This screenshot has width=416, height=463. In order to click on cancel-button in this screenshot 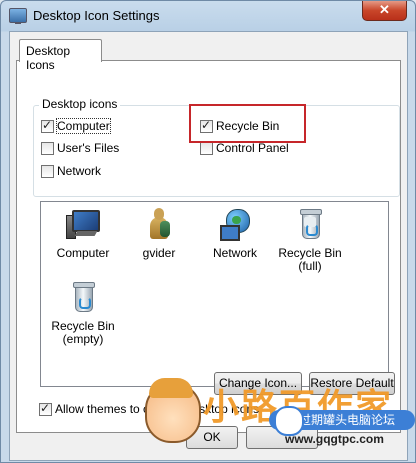, I will do `click(282, 437)`.